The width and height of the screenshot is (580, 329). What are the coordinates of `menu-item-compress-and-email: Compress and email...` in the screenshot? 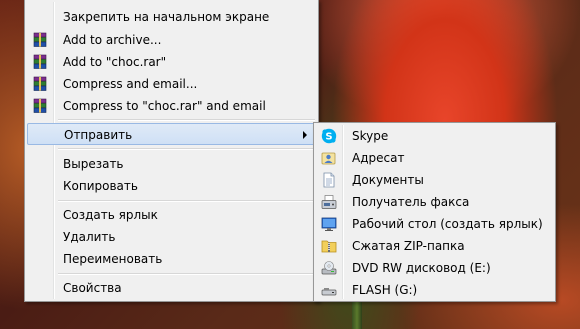 It's located at (171, 84).